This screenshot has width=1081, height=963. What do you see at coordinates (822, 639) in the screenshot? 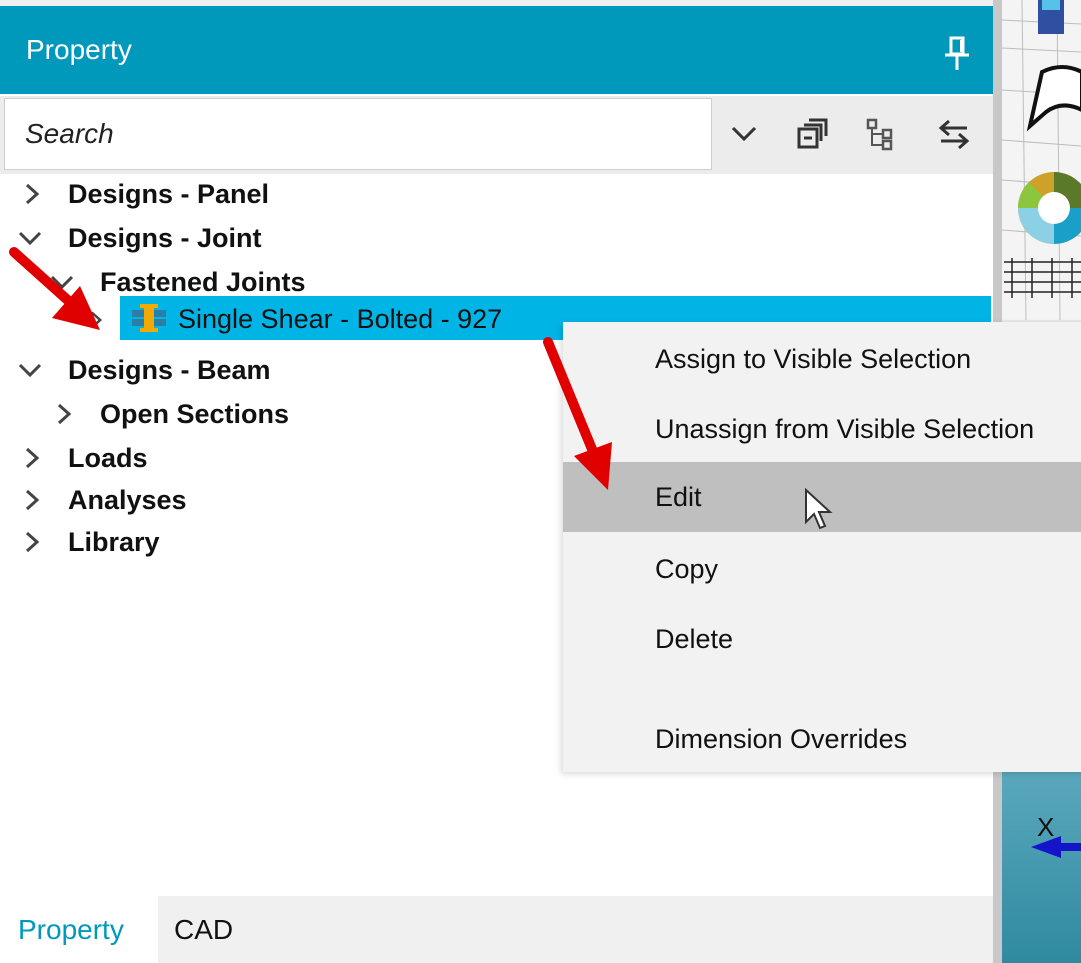
I see `menu-item-delete: Delete` at bounding box center [822, 639].